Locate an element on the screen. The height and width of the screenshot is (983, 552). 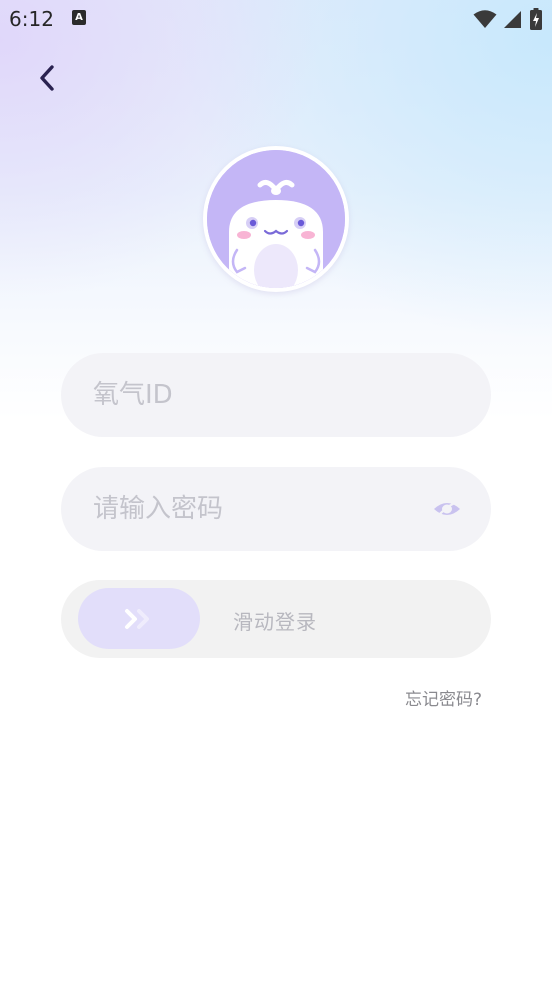
cellular-signal-icon is located at coordinates (512, 19).